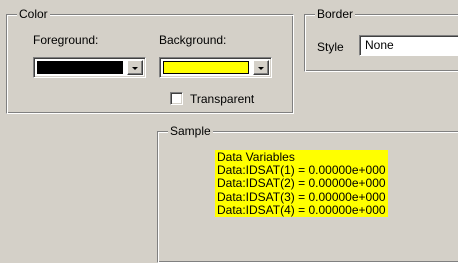 The image size is (458, 263). I want to click on transparent-checkbox, so click(176, 98).